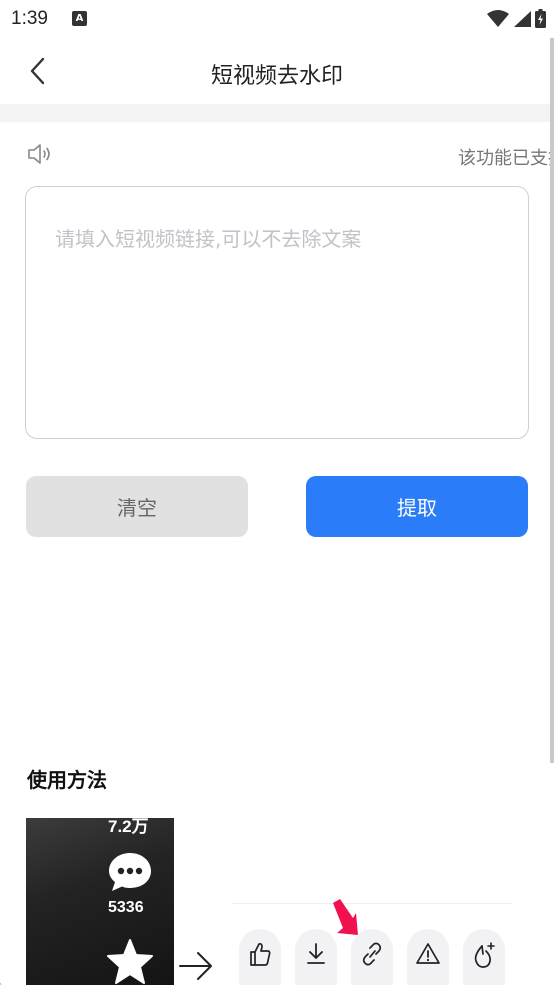 This screenshot has height=985, width=554. What do you see at coordinates (195, 966) in the screenshot?
I see `arrow-right-icon` at bounding box center [195, 966].